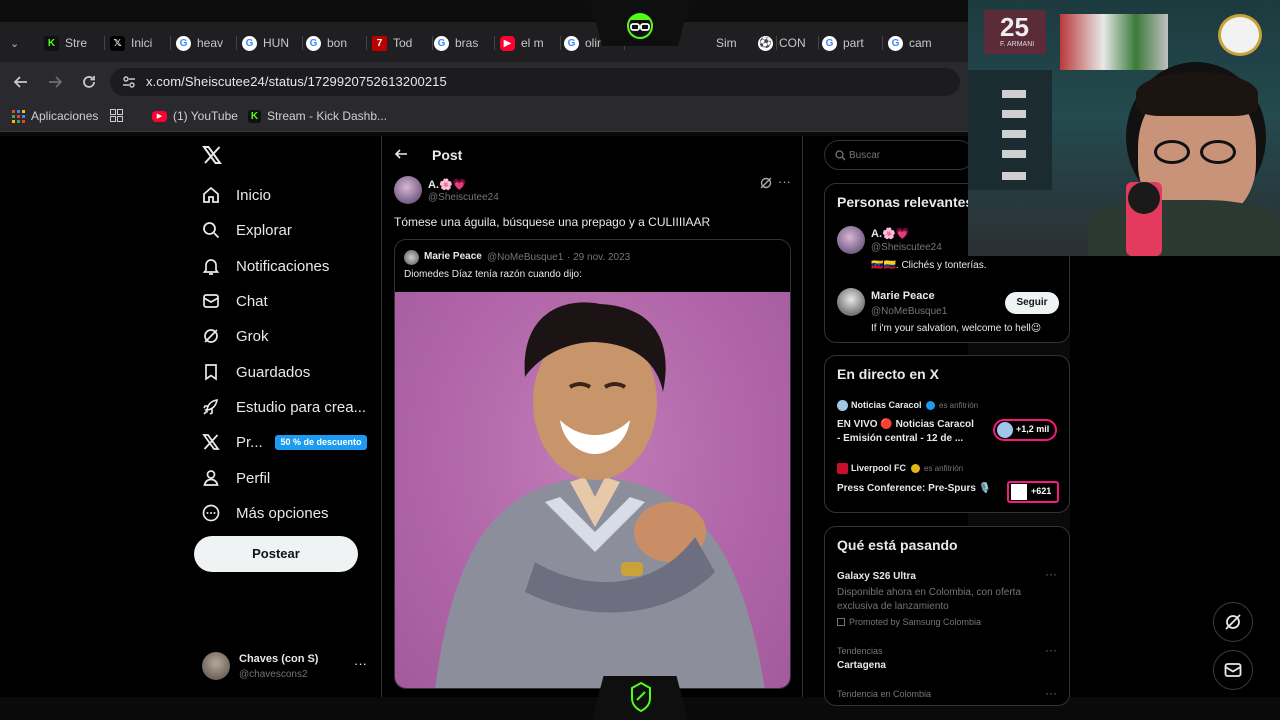 The image size is (1280, 720). Describe the element at coordinates (525, 257) in the screenshot. I see `quote-author-handle: @NoMeBusque1` at that location.